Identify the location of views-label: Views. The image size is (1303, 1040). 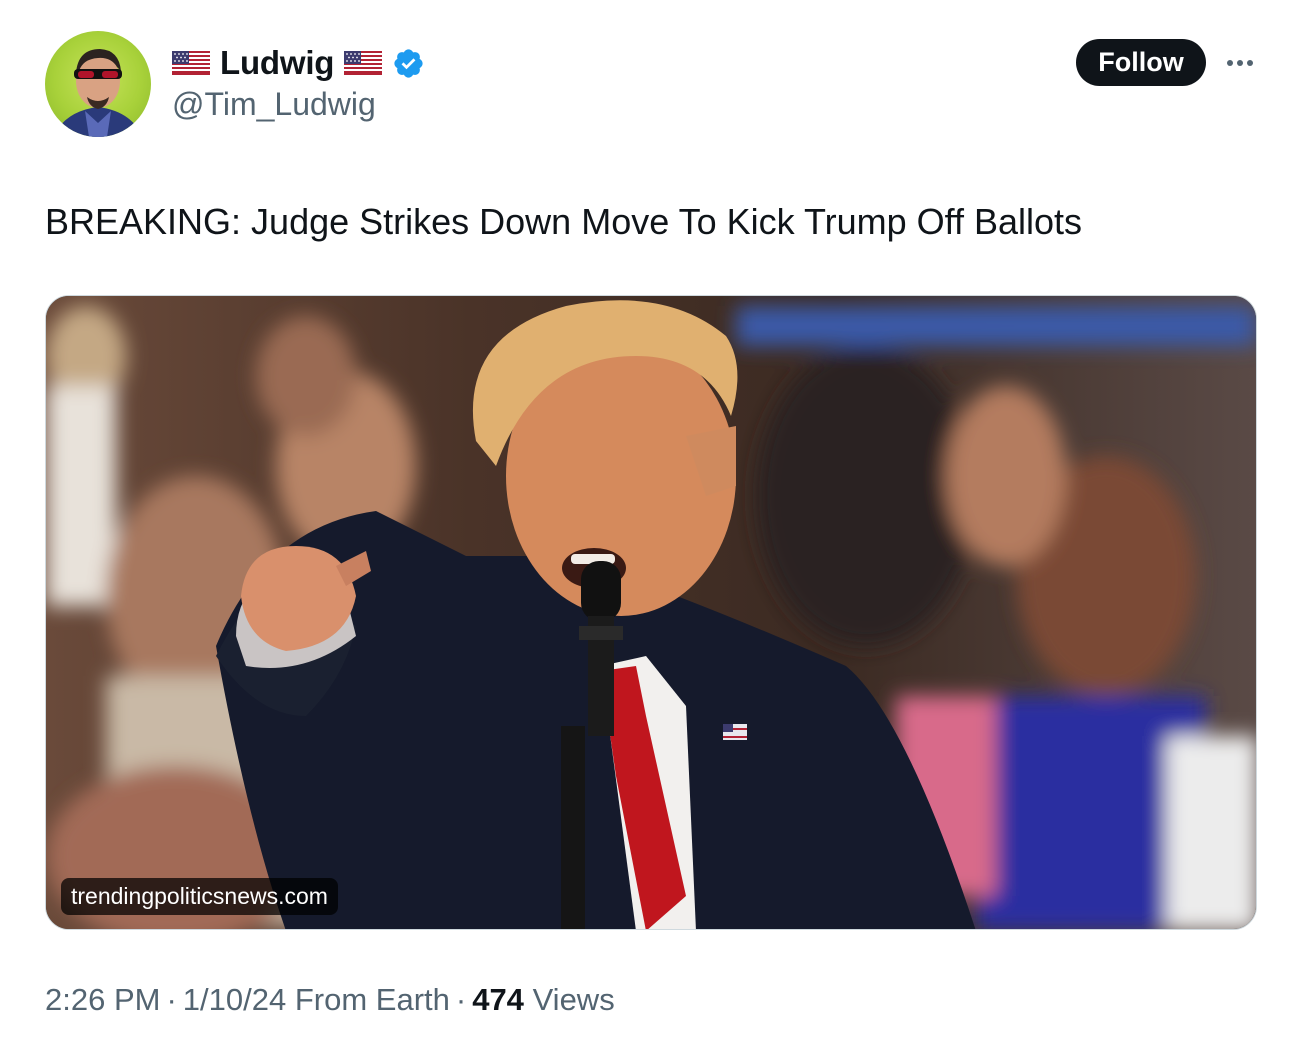
(573, 999).